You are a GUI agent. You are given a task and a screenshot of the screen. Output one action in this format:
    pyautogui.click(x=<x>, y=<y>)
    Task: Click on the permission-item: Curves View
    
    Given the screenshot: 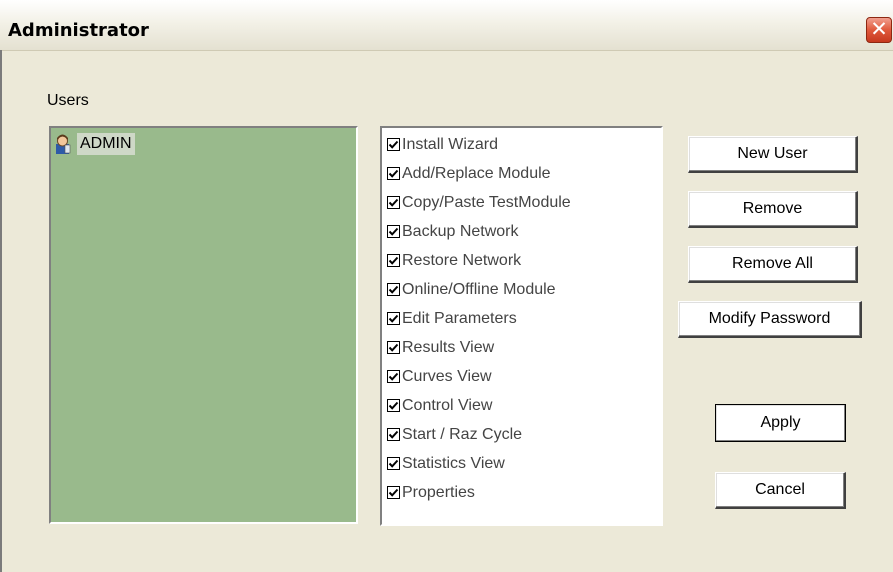 What is the action you would take?
    pyautogui.click(x=479, y=380)
    